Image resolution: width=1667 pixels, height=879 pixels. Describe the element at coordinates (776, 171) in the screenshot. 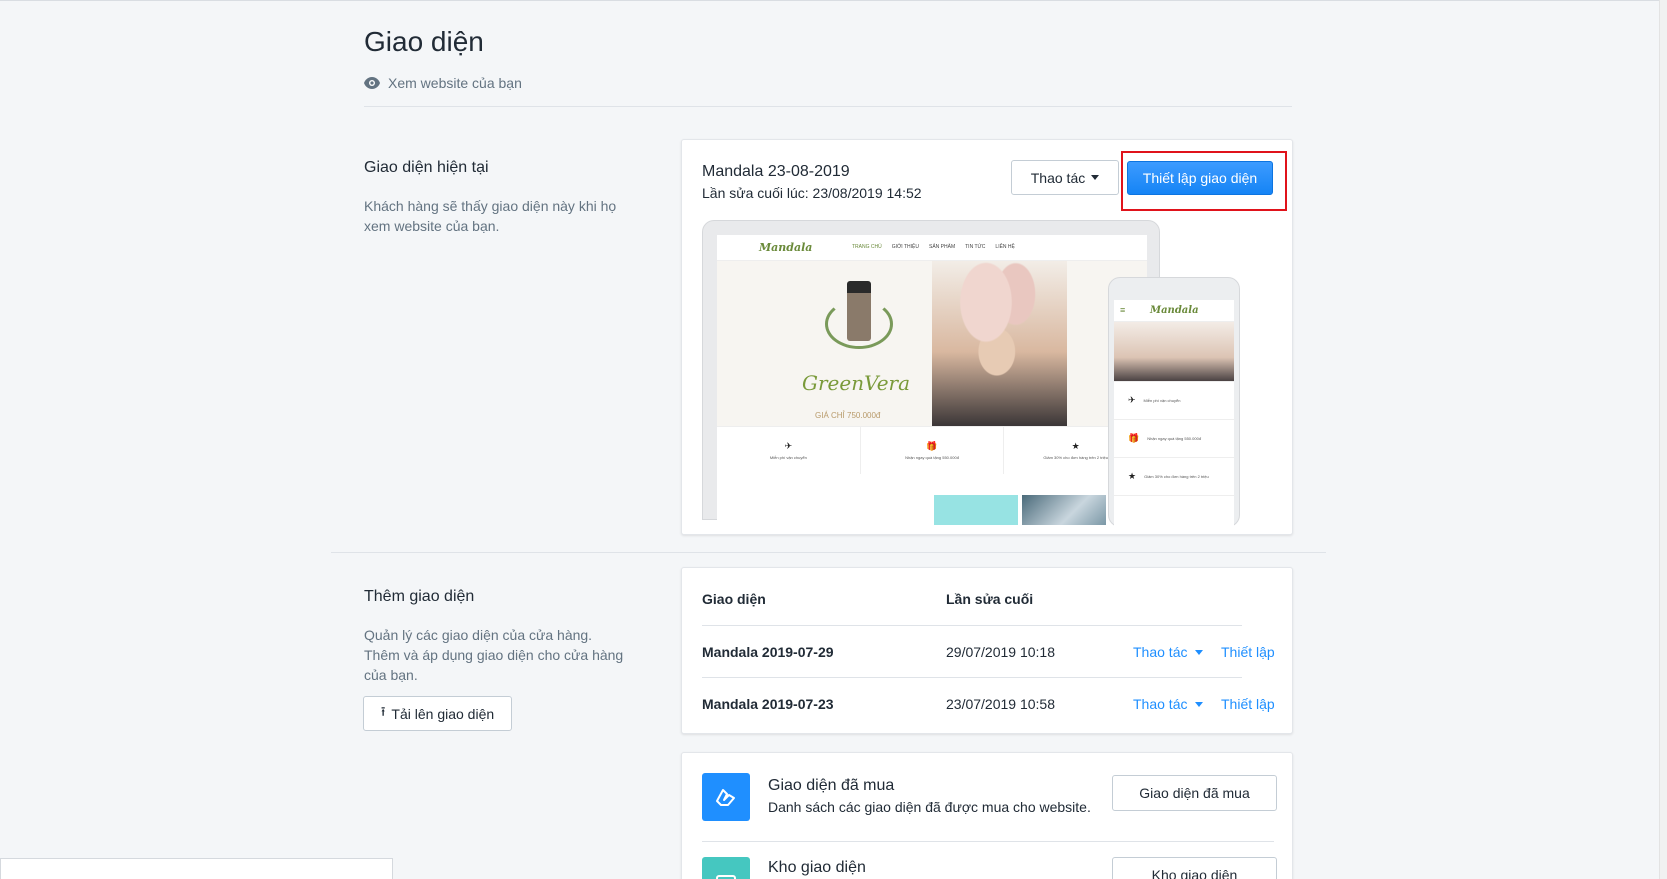

I see `current-theme-name: Mandala 23-08-2019` at that location.